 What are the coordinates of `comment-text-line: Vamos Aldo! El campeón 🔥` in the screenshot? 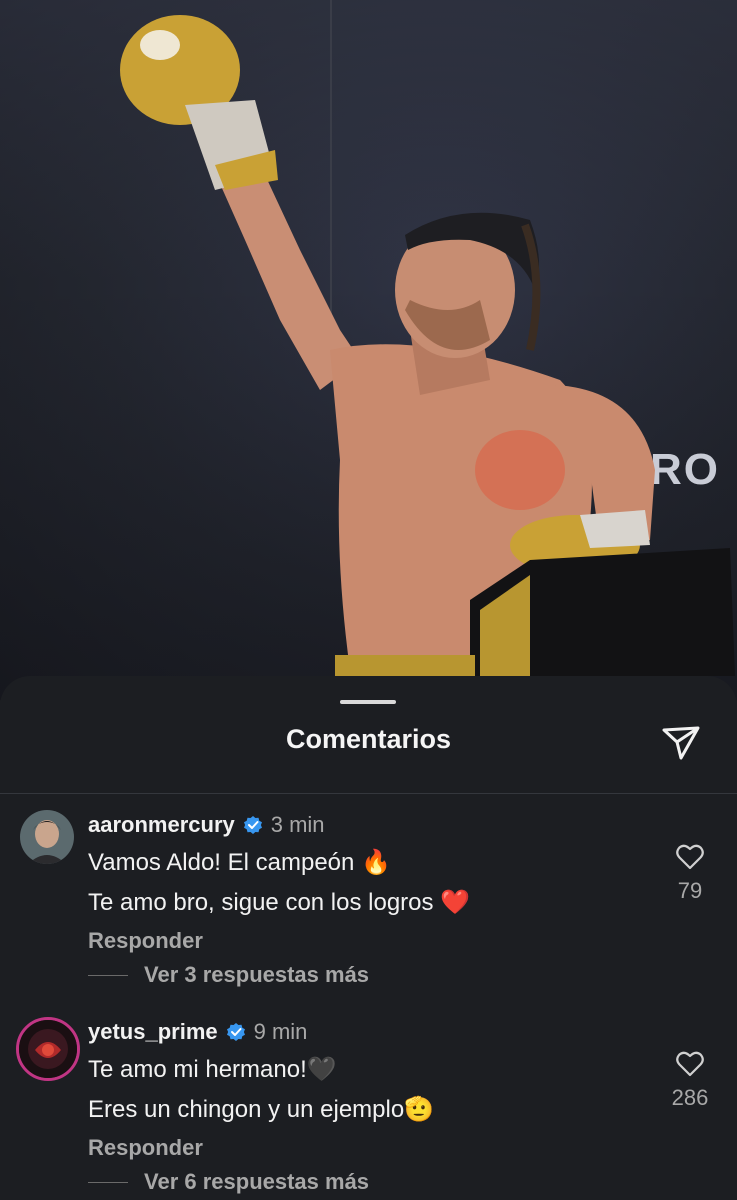 It's located at (239, 862).